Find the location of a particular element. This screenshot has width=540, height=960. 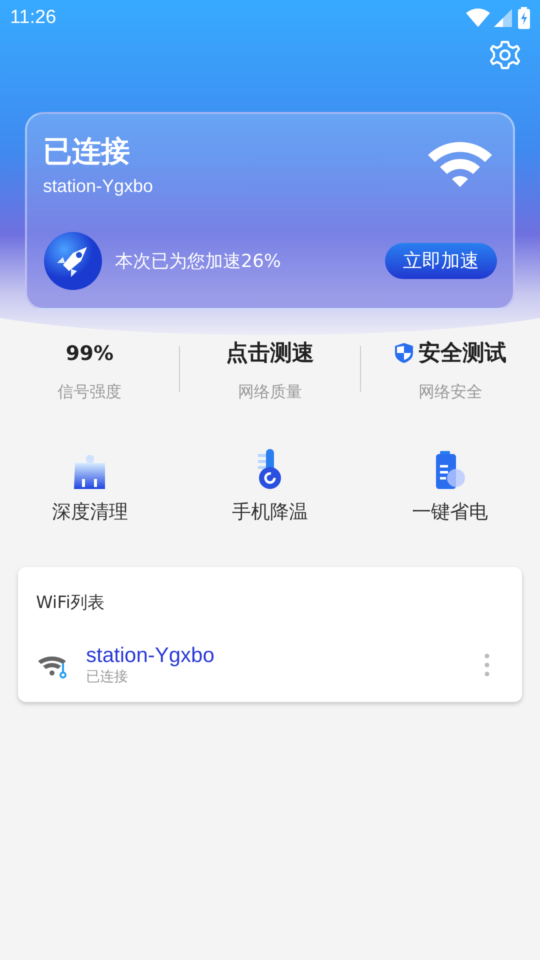

battery-saver-icon is located at coordinates (450, 470).